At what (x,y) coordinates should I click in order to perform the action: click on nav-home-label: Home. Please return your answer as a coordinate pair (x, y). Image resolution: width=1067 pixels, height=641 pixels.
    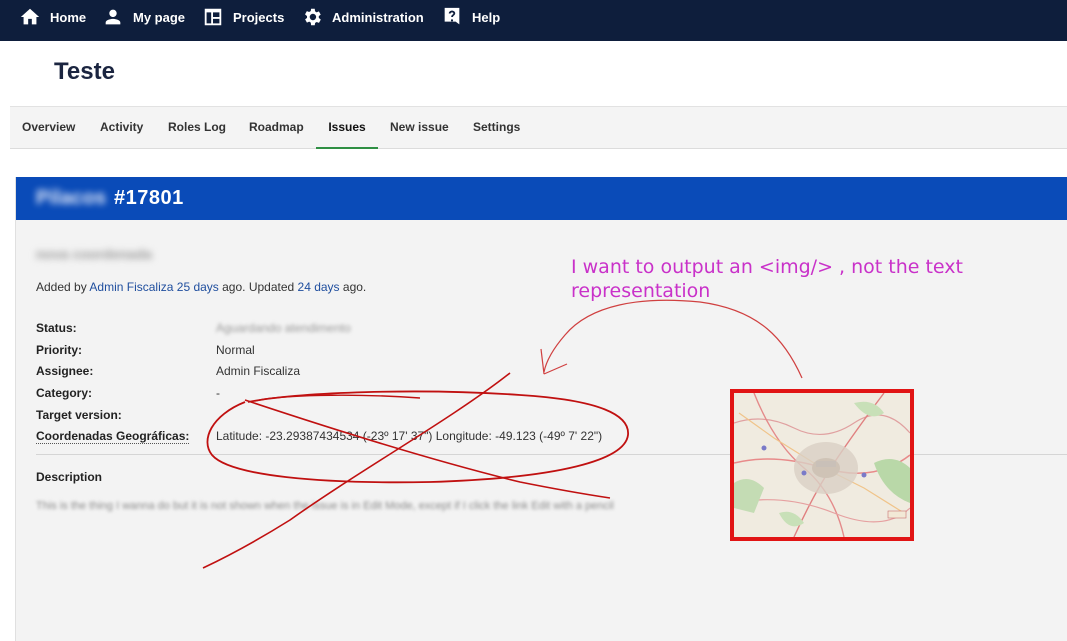
    Looking at the image, I should click on (68, 17).